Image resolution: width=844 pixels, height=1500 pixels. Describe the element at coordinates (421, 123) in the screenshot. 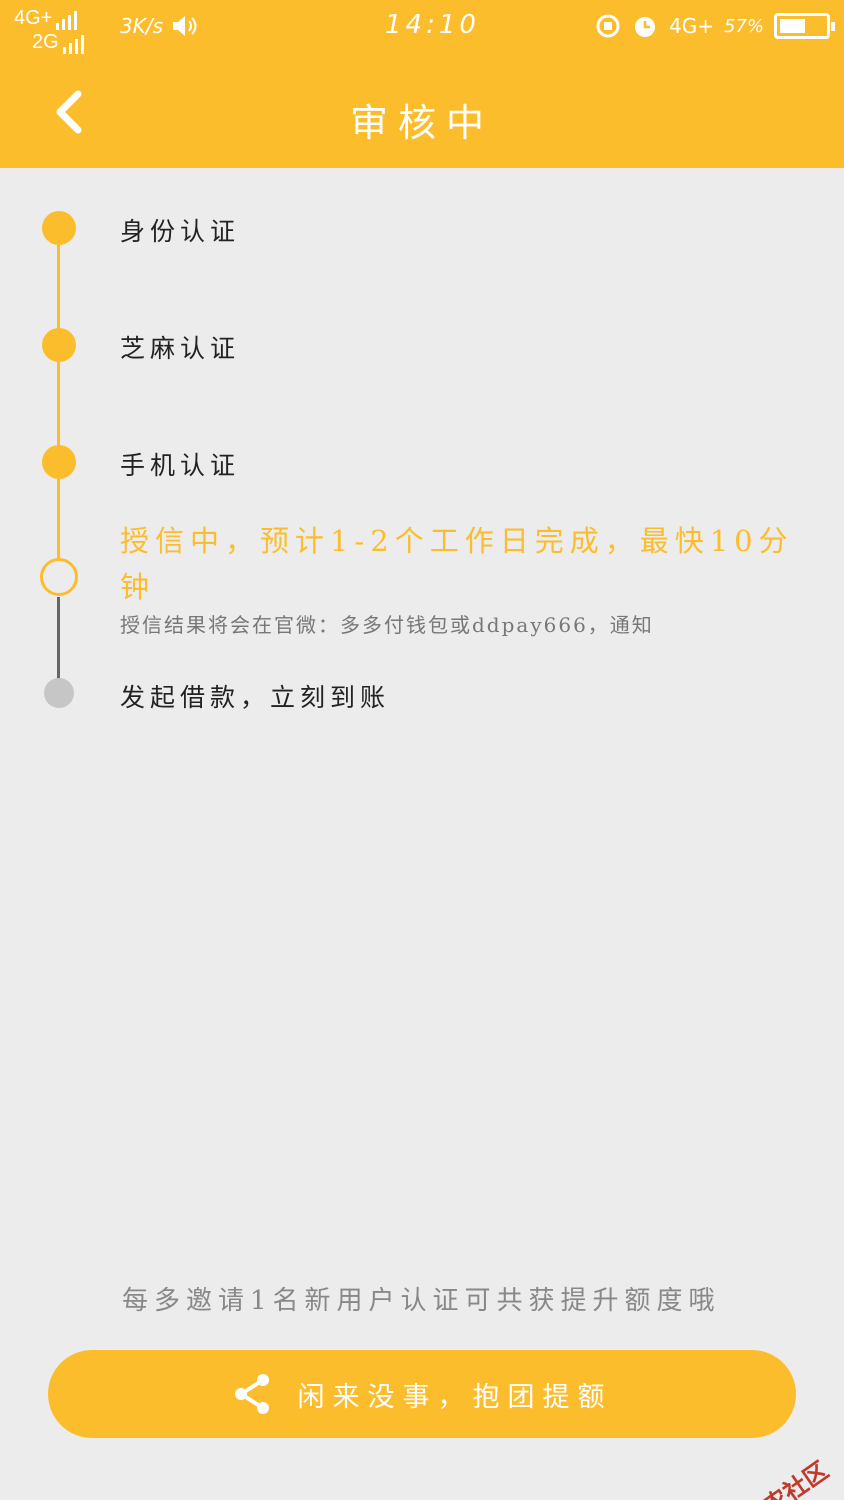

I see `page-title: 审核中` at that location.